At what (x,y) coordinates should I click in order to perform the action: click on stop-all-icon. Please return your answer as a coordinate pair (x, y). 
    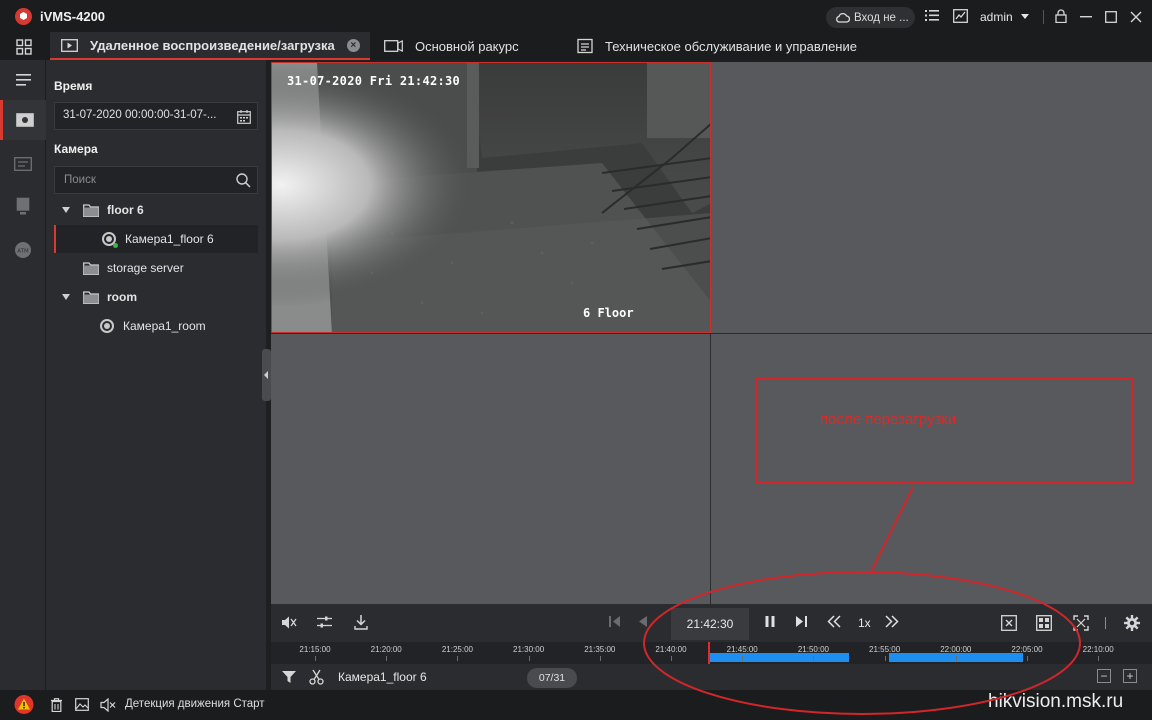
    Looking at the image, I should click on (1009, 623).